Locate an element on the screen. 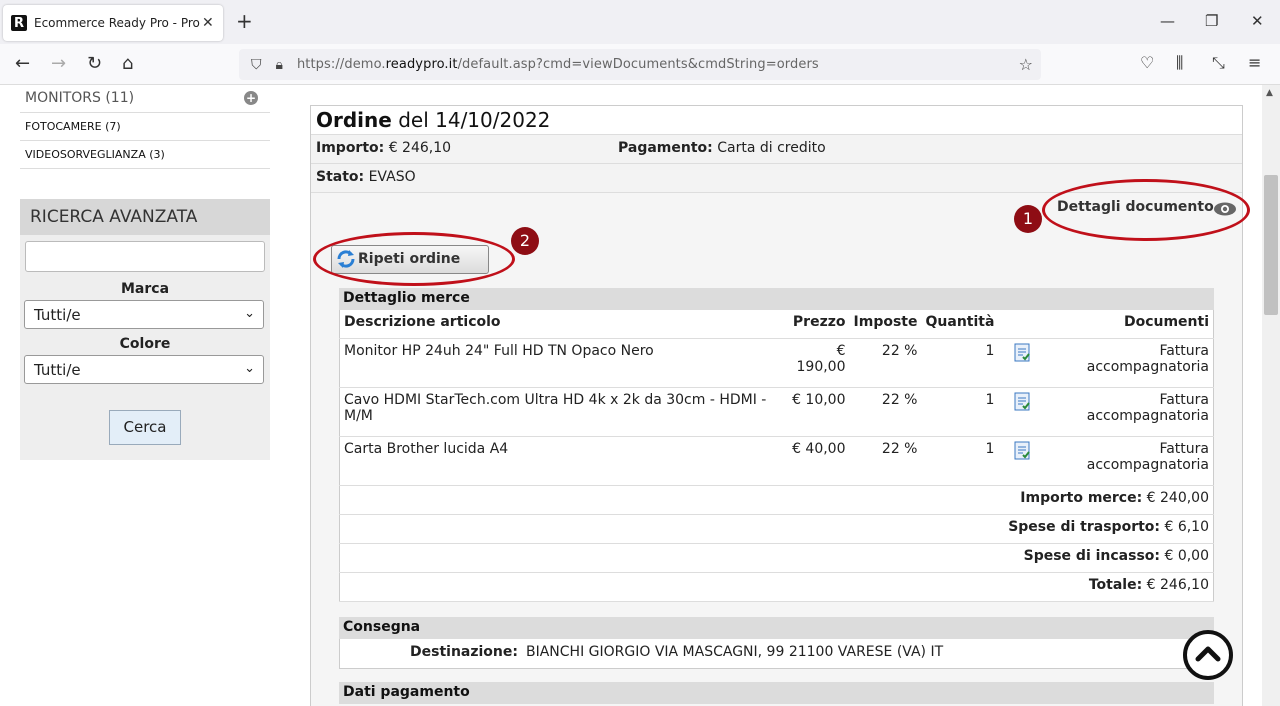 This screenshot has width=1280, height=706. plus-circle-icon: + is located at coordinates (251, 98).